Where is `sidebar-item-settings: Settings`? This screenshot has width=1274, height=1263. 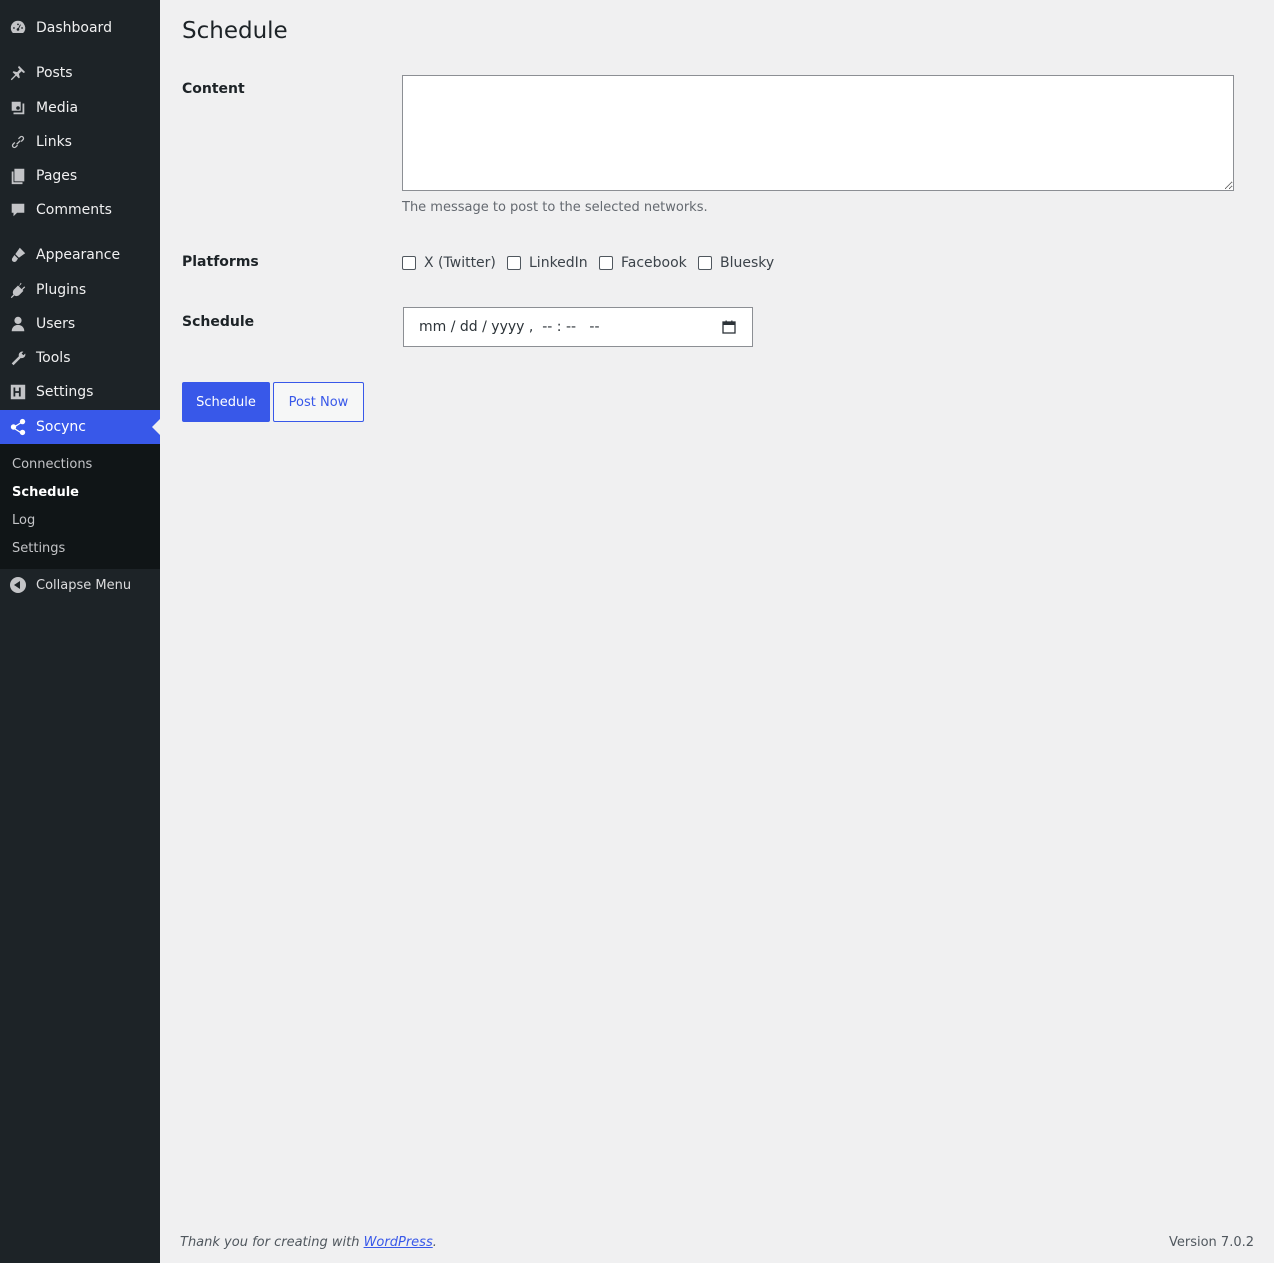 sidebar-item-settings: Settings is located at coordinates (80, 392).